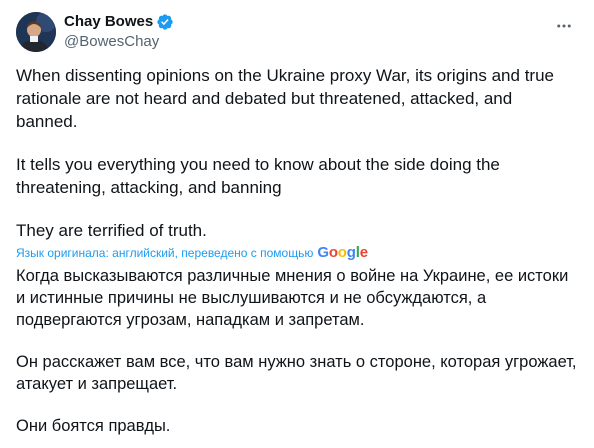 The width and height of the screenshot is (594, 448). I want to click on author-handle: @BowesChay, so click(119, 42).